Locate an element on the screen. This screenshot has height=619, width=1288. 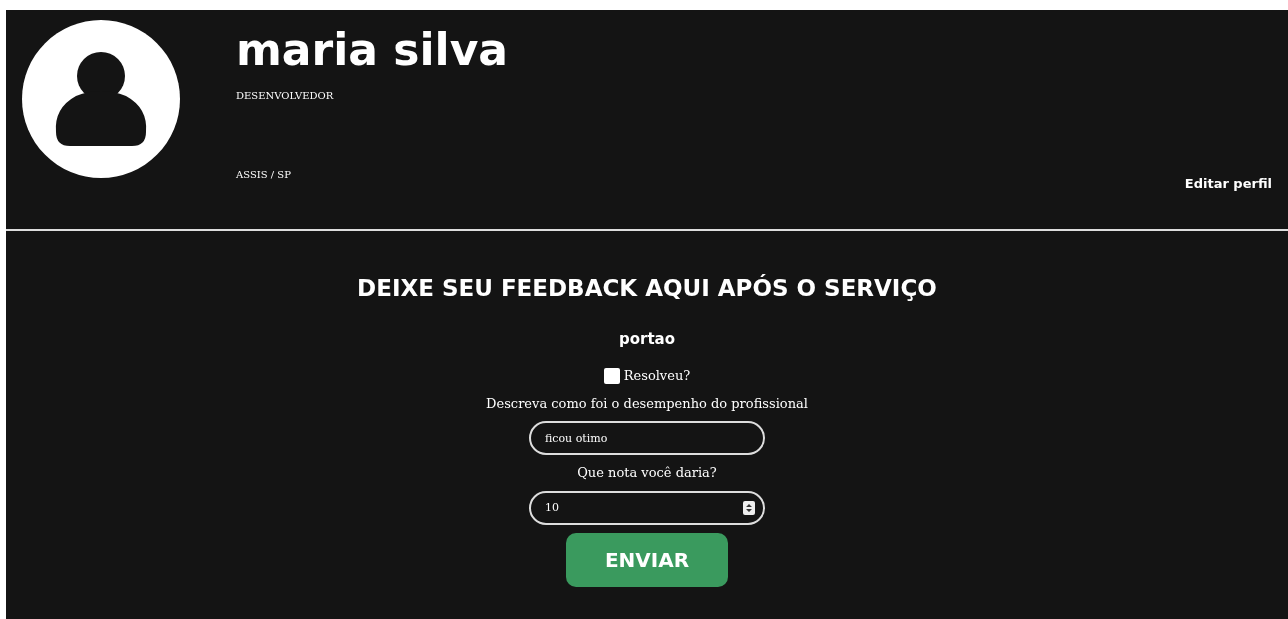
edit-profile-link: Editar perfil is located at coordinates (1228, 183).